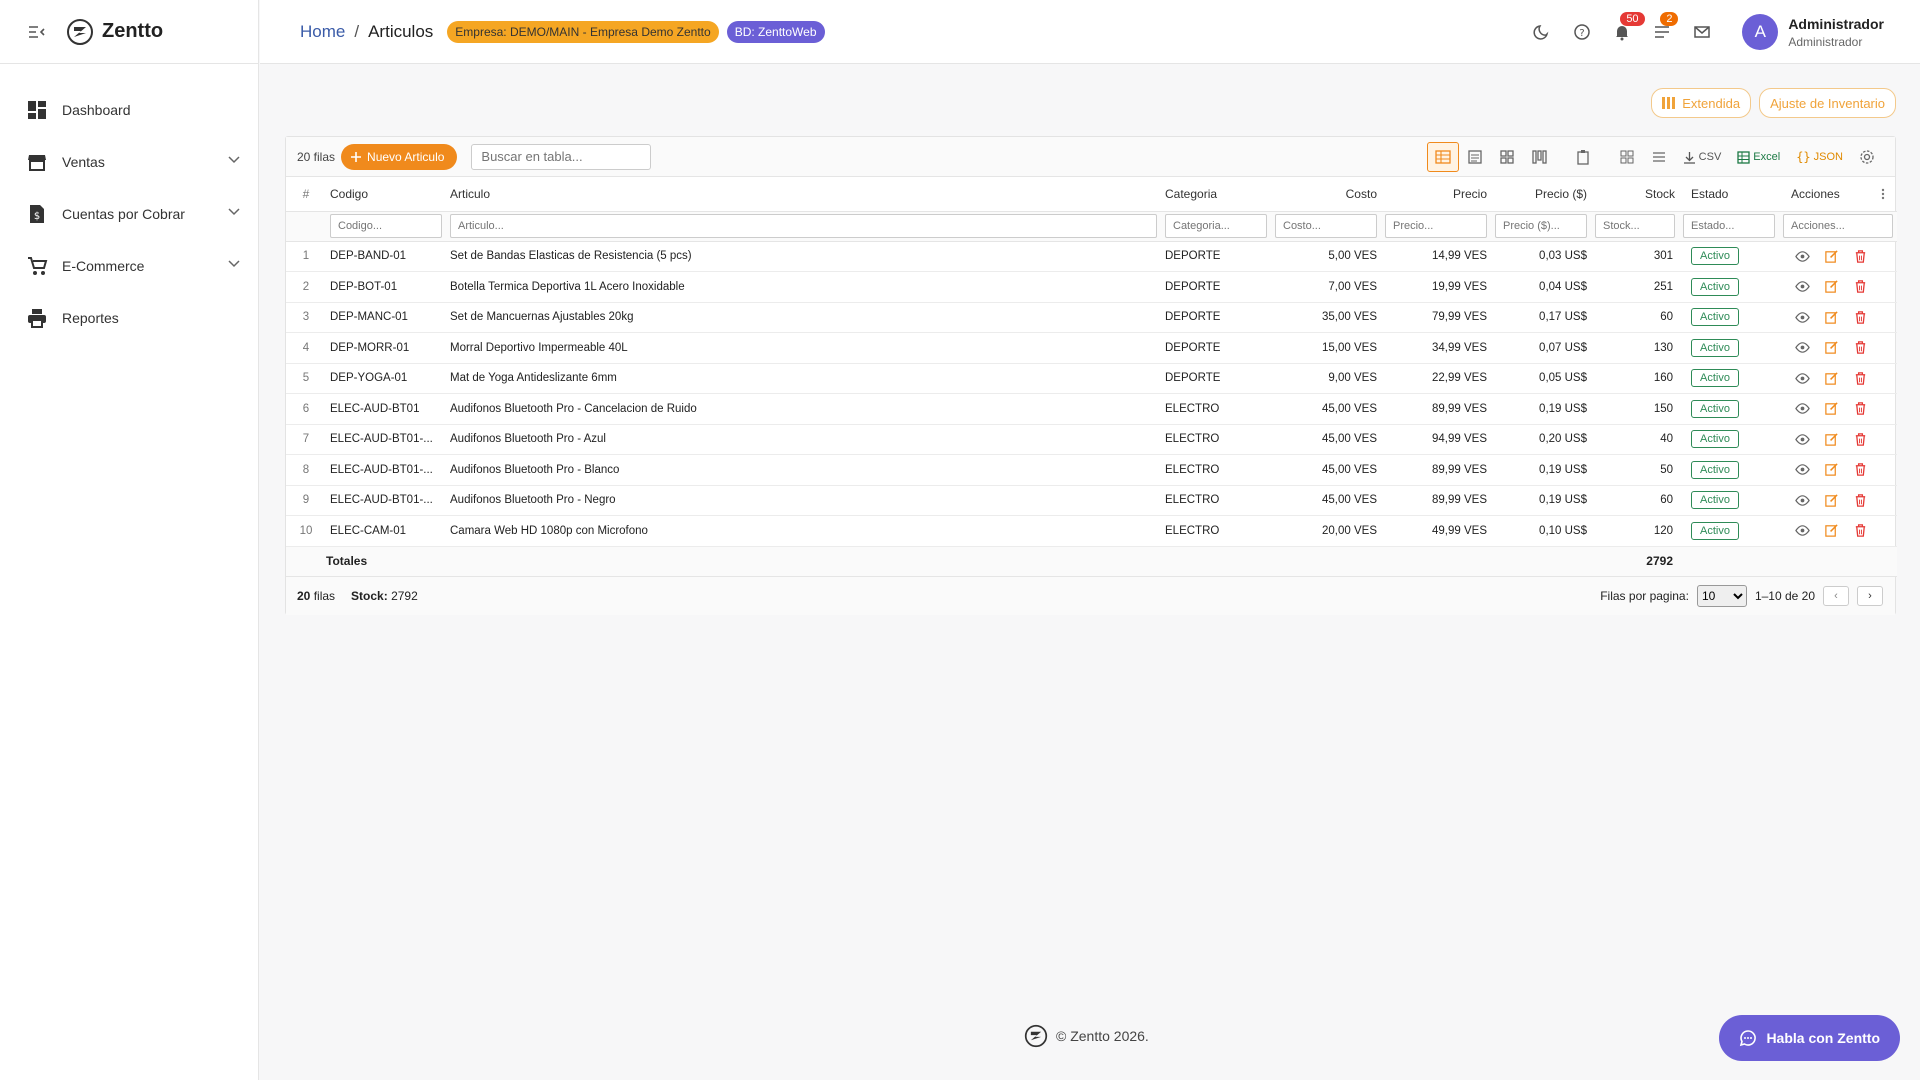 Image resolution: width=1920 pixels, height=1080 pixels. I want to click on totals-cell-acciones, so click(1838, 561).